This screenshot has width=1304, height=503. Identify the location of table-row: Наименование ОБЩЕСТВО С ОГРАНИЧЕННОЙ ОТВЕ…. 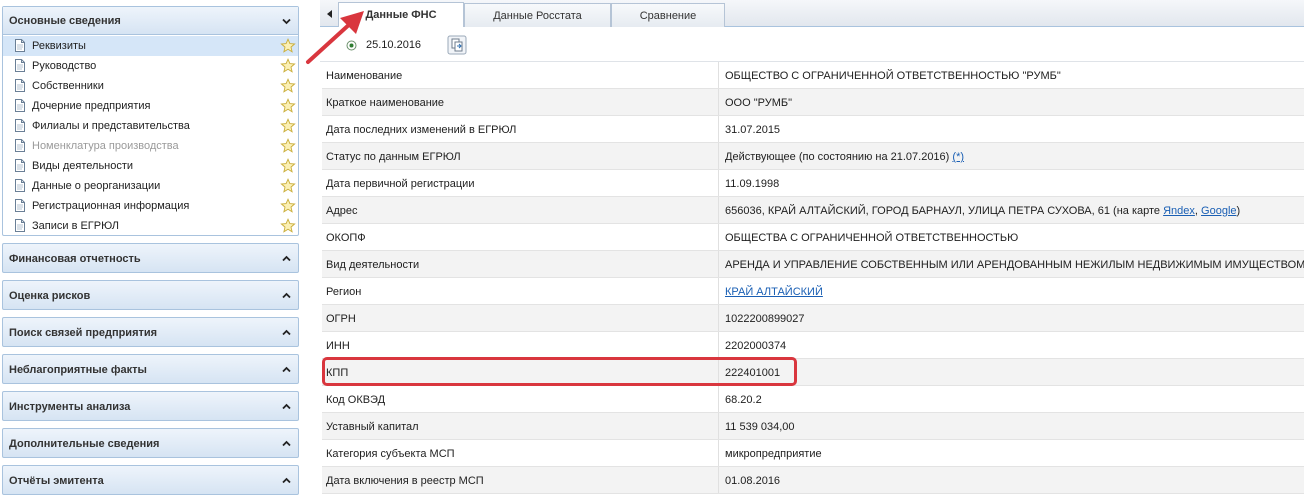
(813, 75).